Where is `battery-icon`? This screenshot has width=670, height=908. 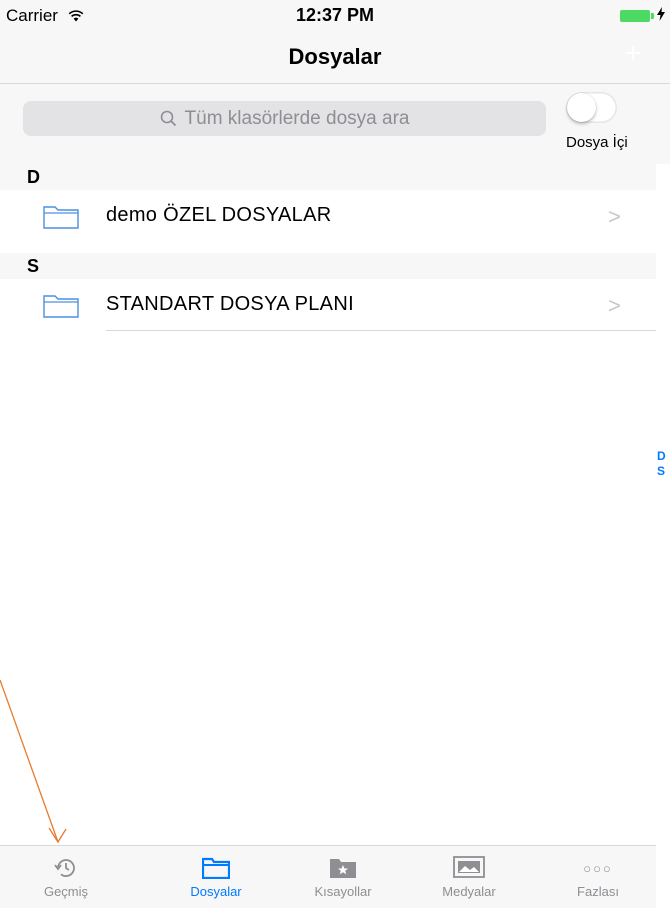
battery-icon is located at coordinates (635, 16).